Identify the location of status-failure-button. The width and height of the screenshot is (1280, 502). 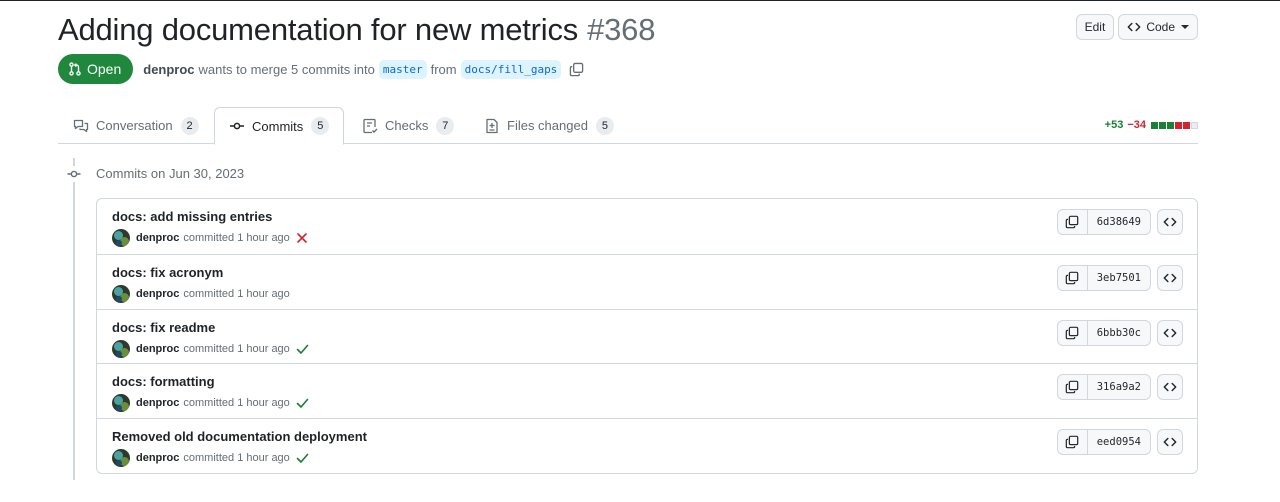
(302, 238).